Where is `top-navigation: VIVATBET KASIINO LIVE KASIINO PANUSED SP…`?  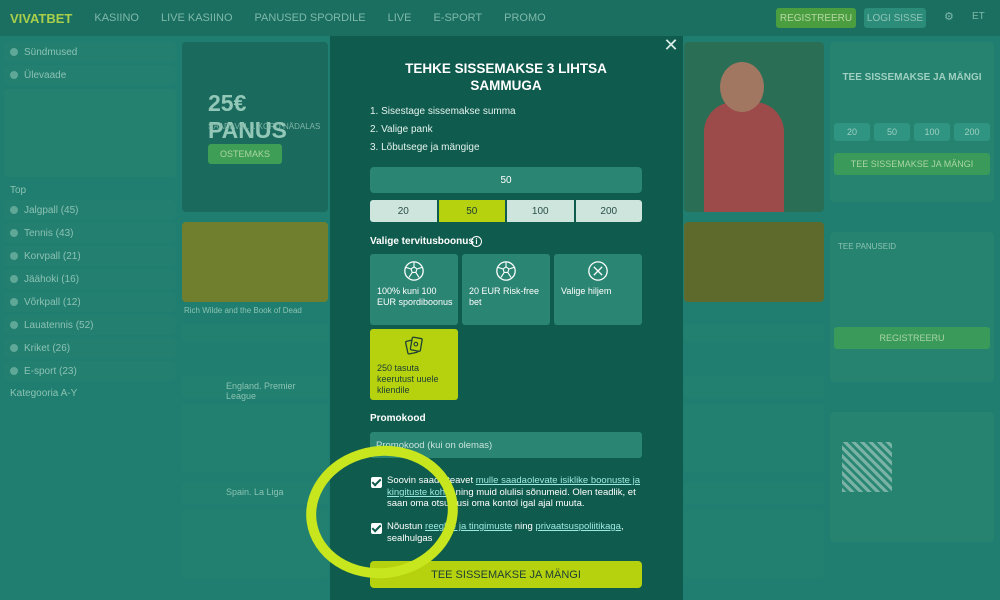 top-navigation: VIVATBET KASIINO LIVE KASIINO PANUSED SP… is located at coordinates (500, 18).